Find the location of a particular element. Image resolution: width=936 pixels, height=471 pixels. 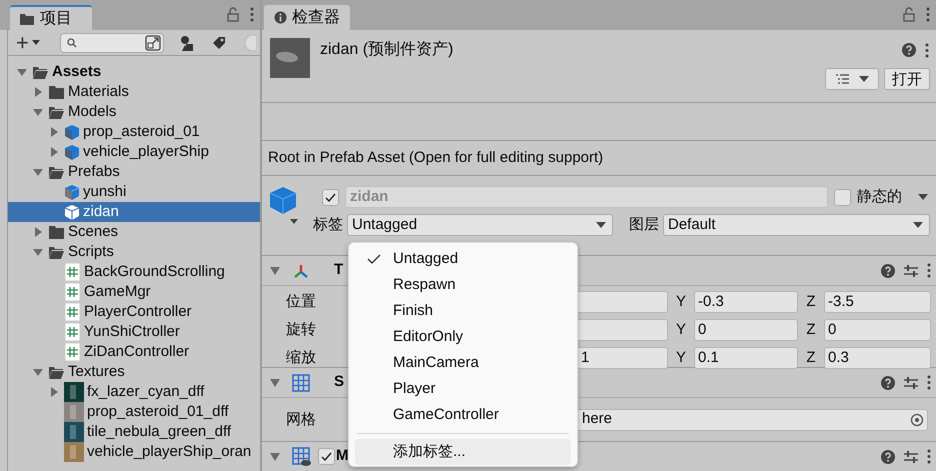

axes-icon is located at coordinates (301, 270).